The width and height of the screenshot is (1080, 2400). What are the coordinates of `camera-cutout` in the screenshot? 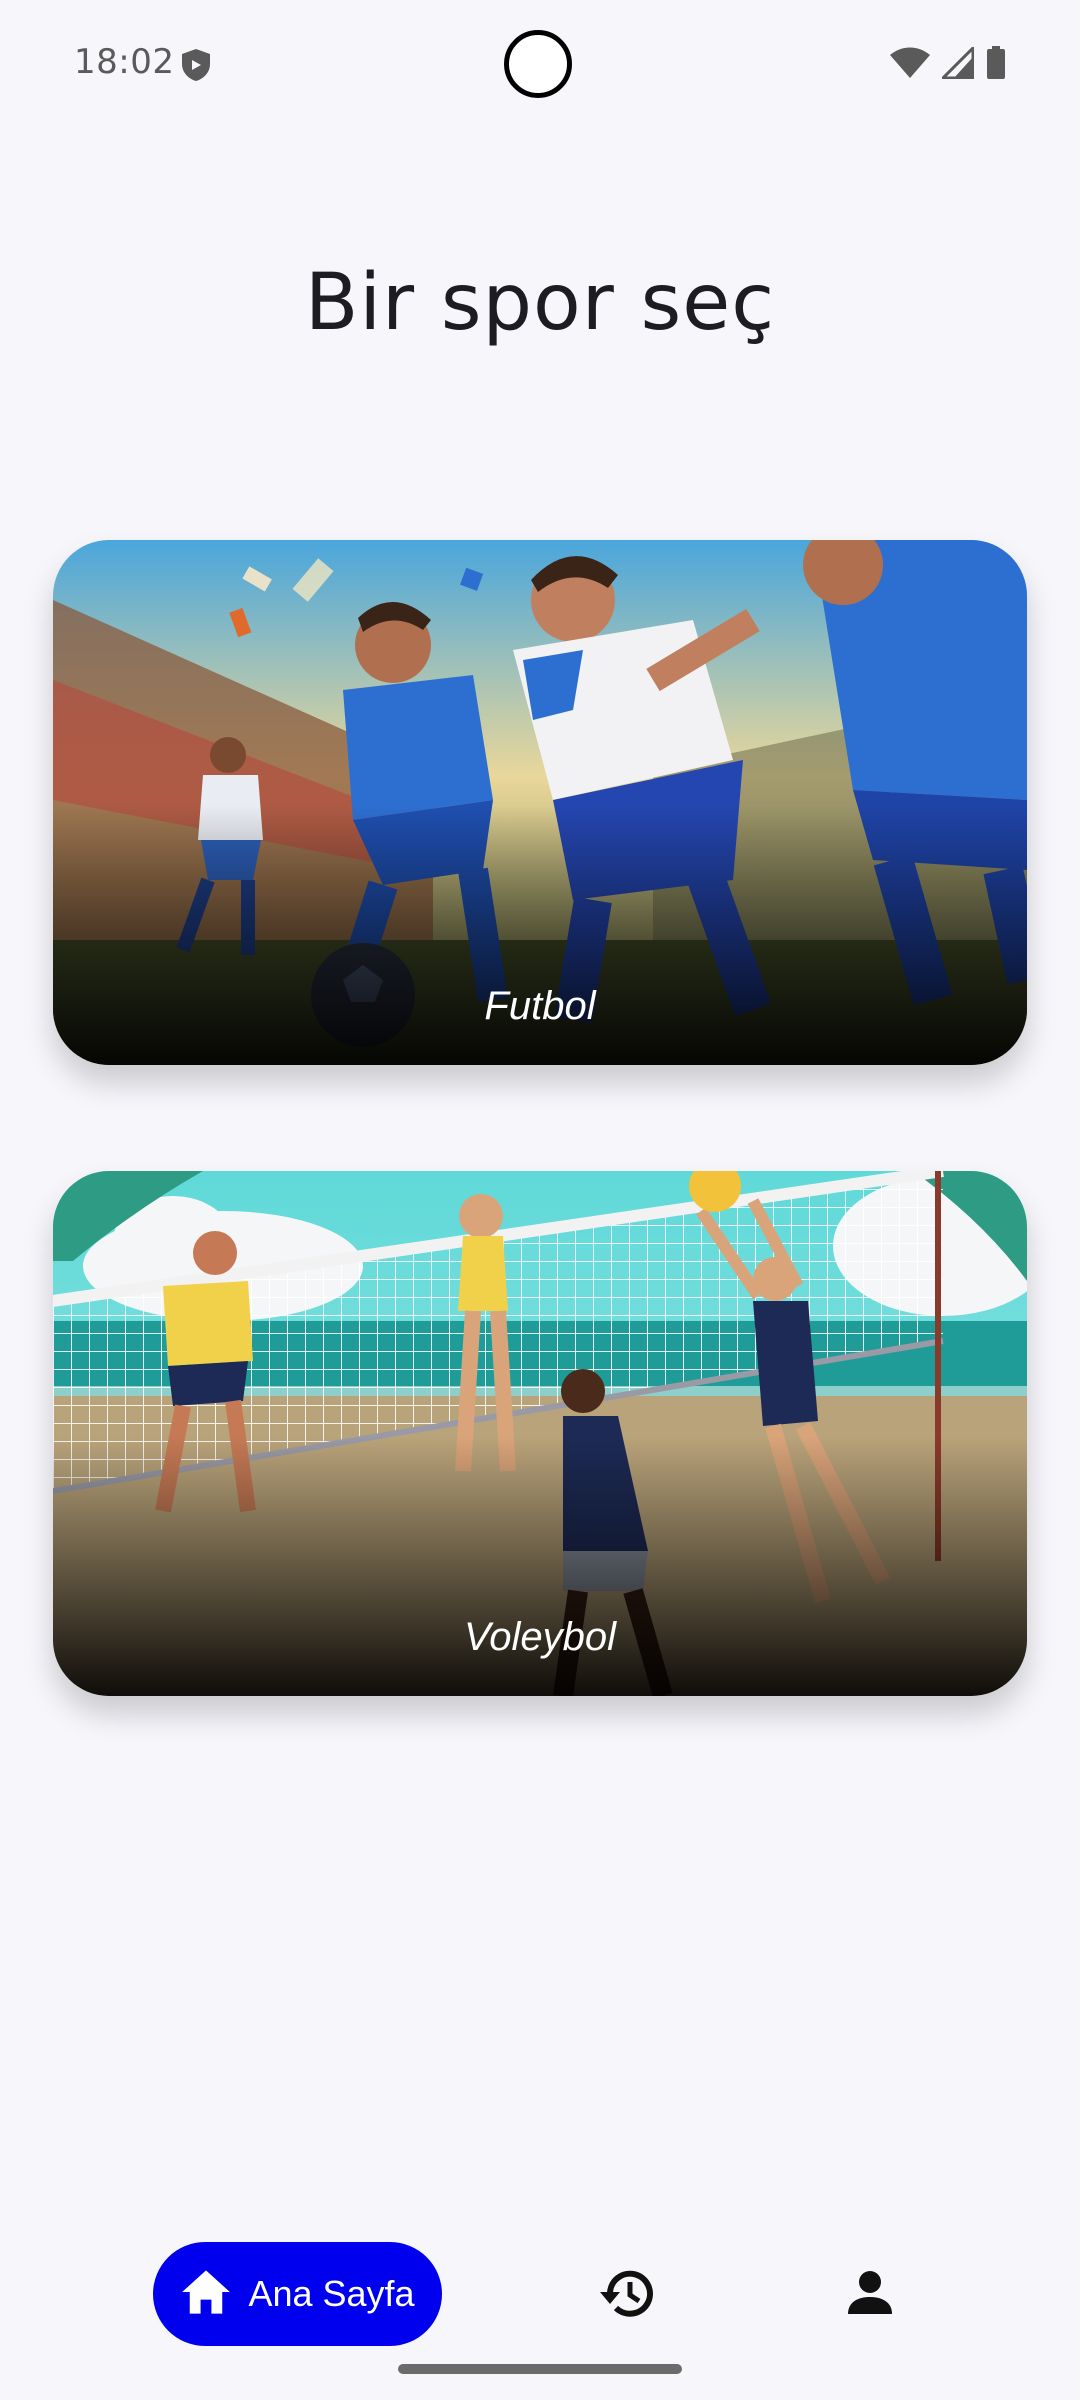 It's located at (538, 64).